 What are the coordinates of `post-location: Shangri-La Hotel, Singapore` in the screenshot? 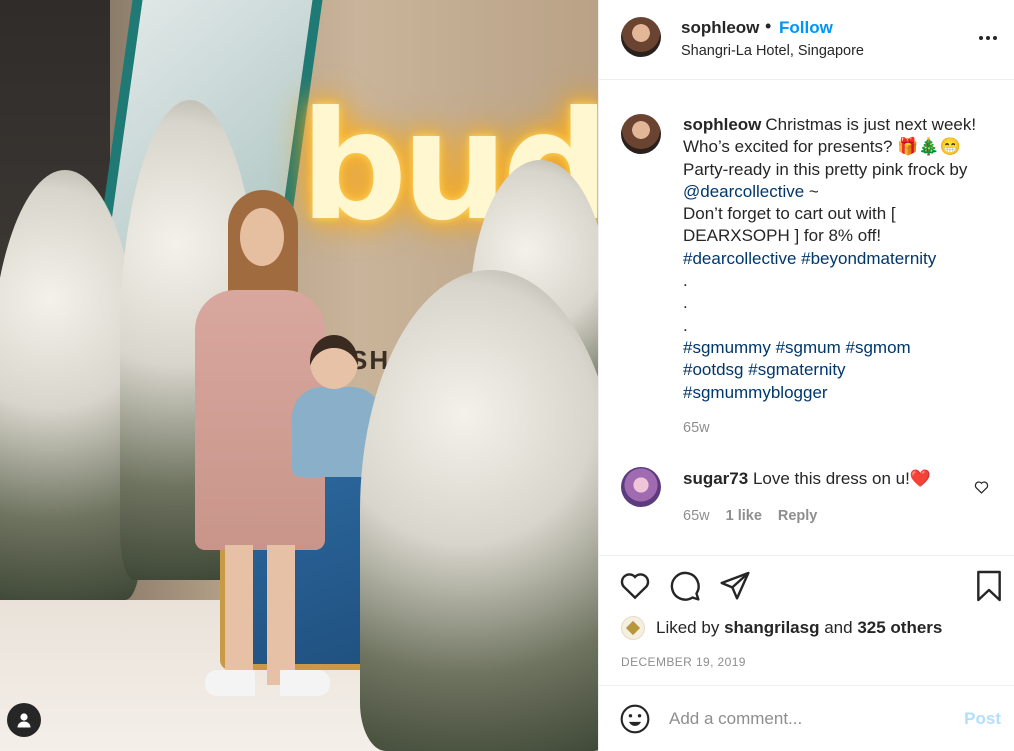 It's located at (772, 51).